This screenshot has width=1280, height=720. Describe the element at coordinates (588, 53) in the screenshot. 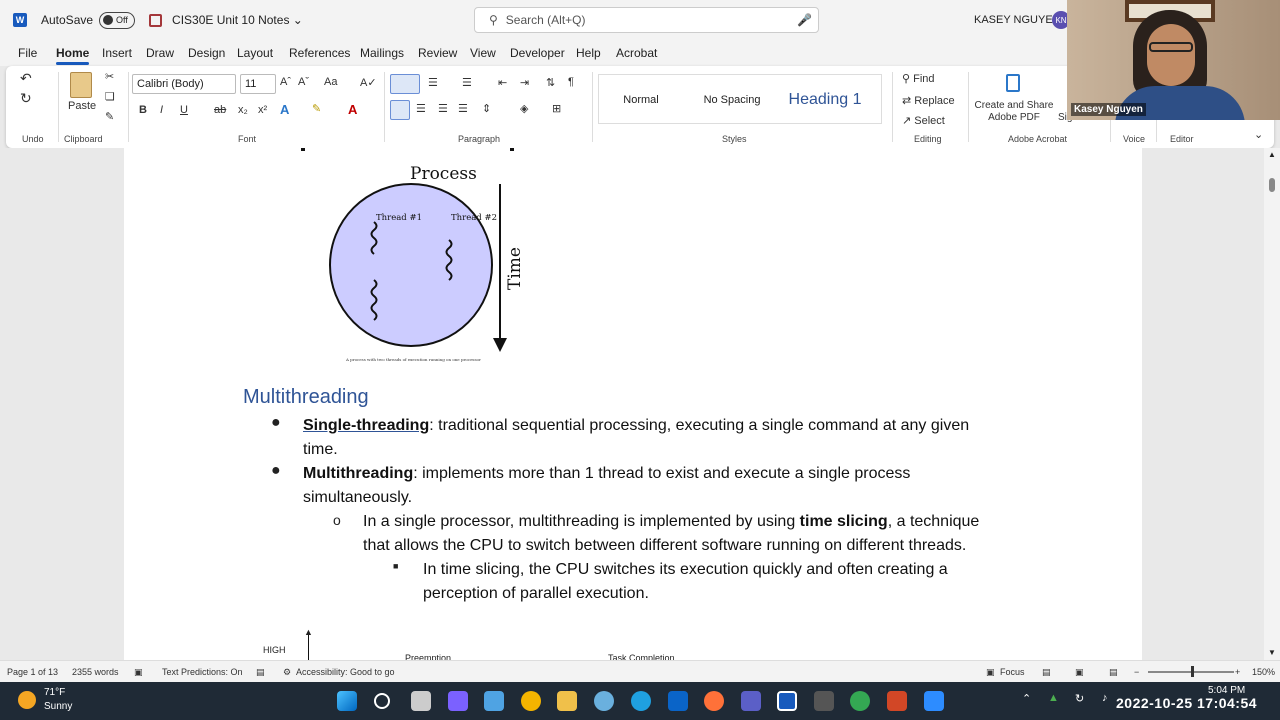

I see `tab-help: Help` at that location.